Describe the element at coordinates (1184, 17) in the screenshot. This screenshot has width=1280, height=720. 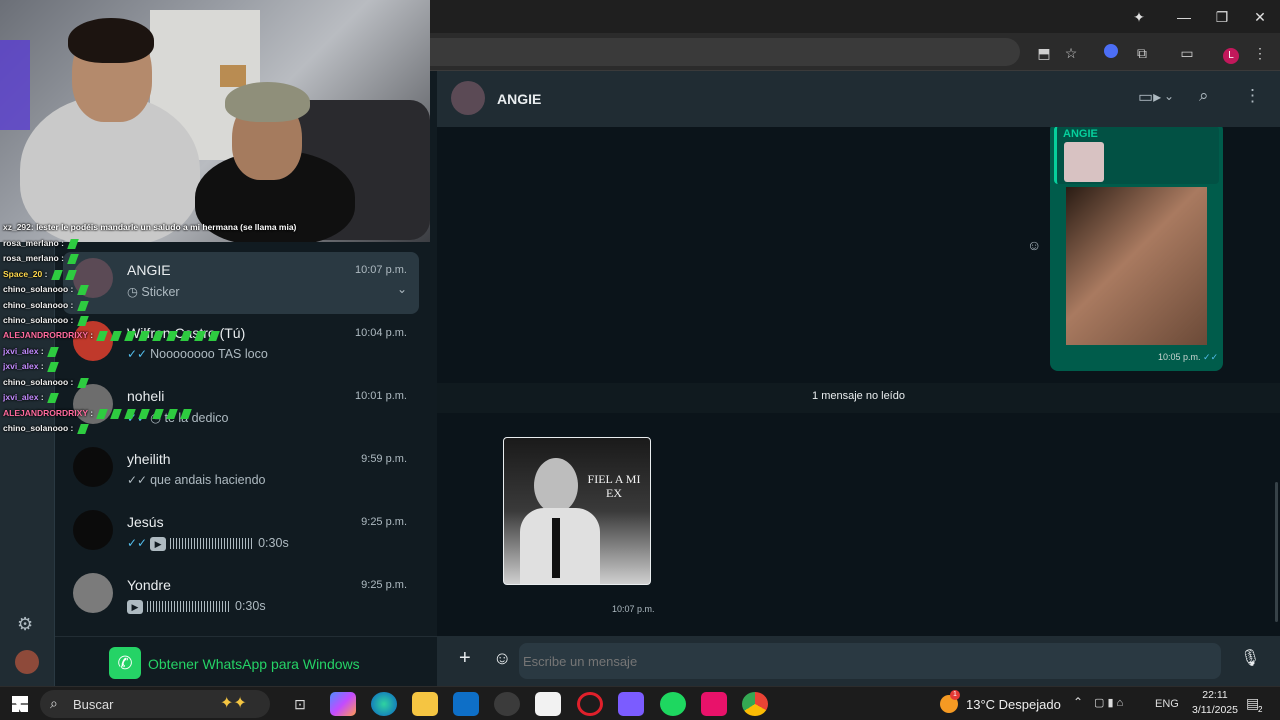
I see `minimize-button: —` at that location.